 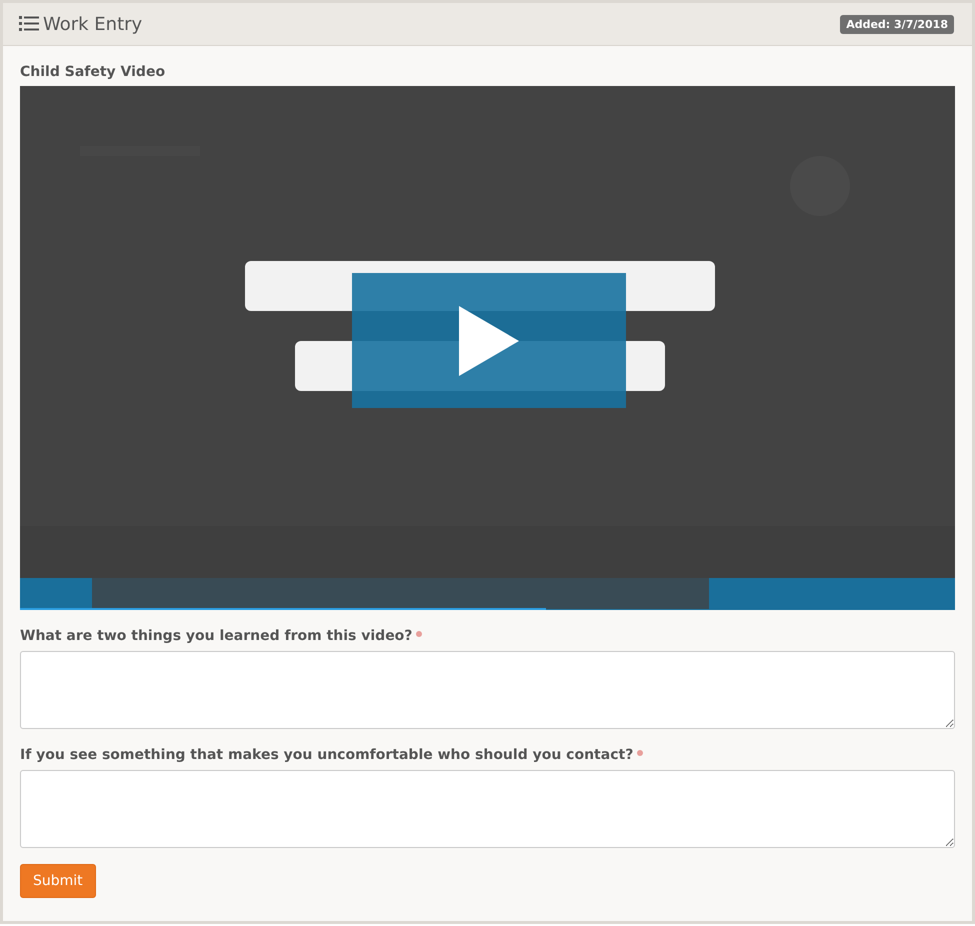 I want to click on question-label: What are two things you learned from this video?, so click(x=216, y=636).